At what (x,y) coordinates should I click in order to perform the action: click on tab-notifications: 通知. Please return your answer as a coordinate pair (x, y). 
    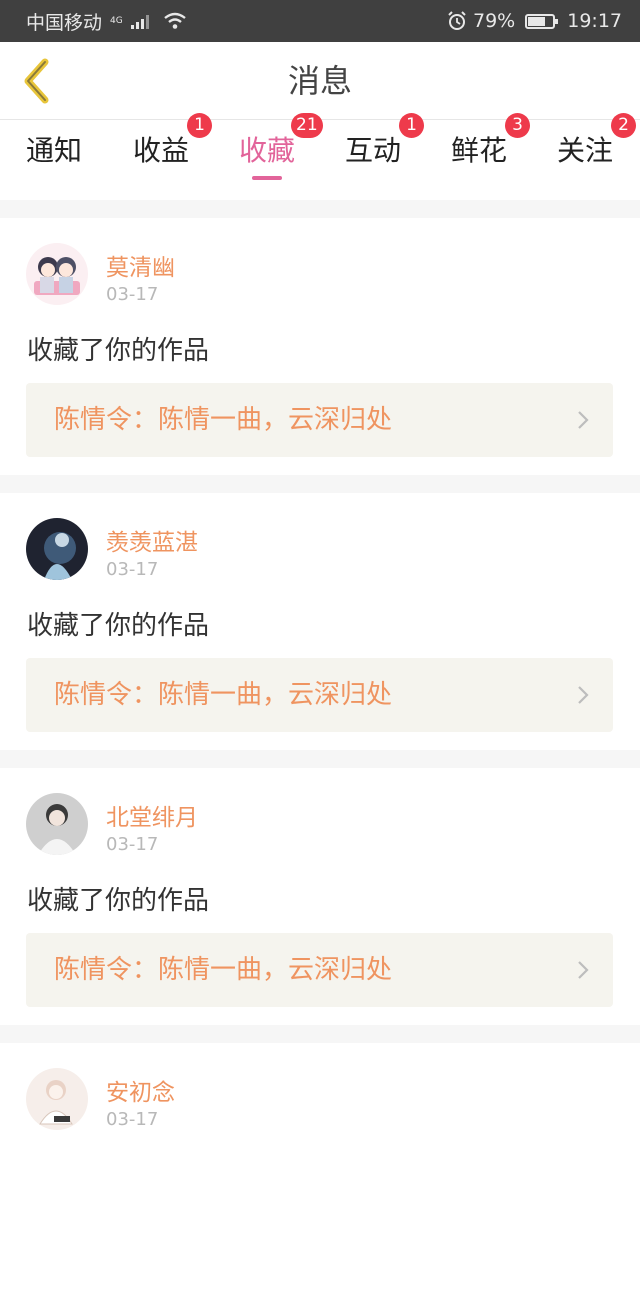
    Looking at the image, I should click on (54, 160).